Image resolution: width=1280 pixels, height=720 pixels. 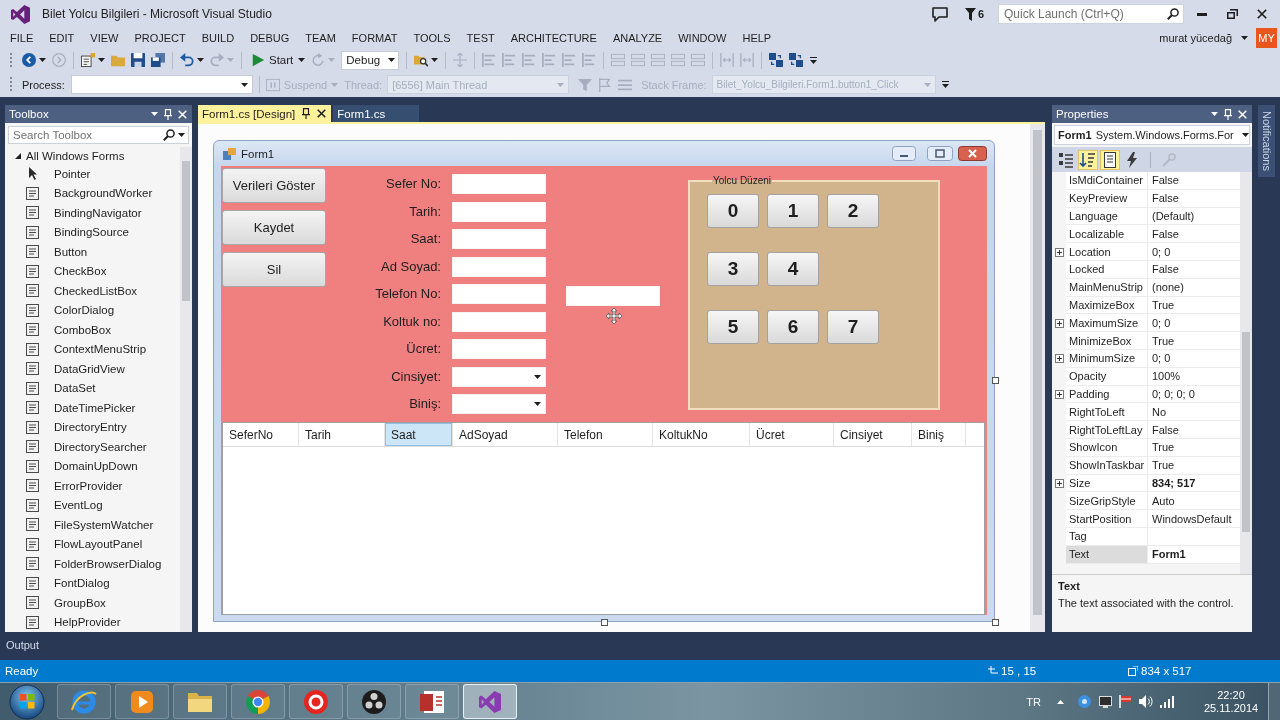 I want to click on notifications-tab: Notifications, so click(x=1266, y=141).